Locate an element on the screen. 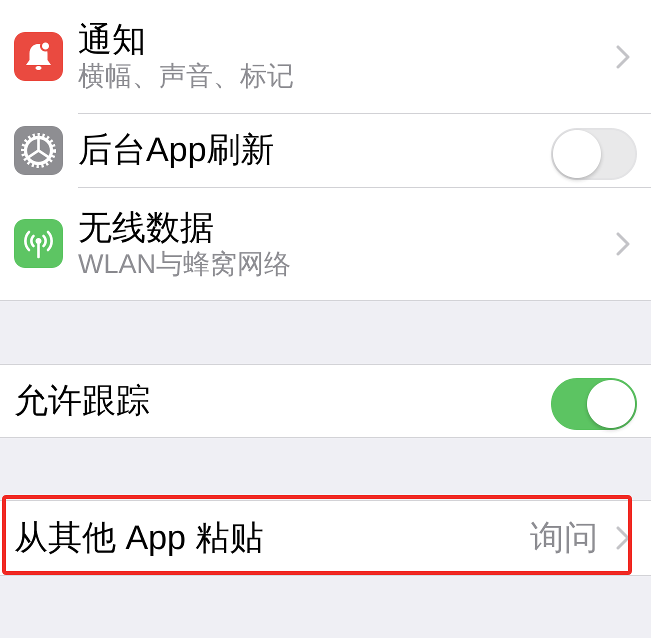 The height and width of the screenshot is (638, 651). settings-row: 从其他 App 粘贴 询问 is located at coordinates (325, 538).